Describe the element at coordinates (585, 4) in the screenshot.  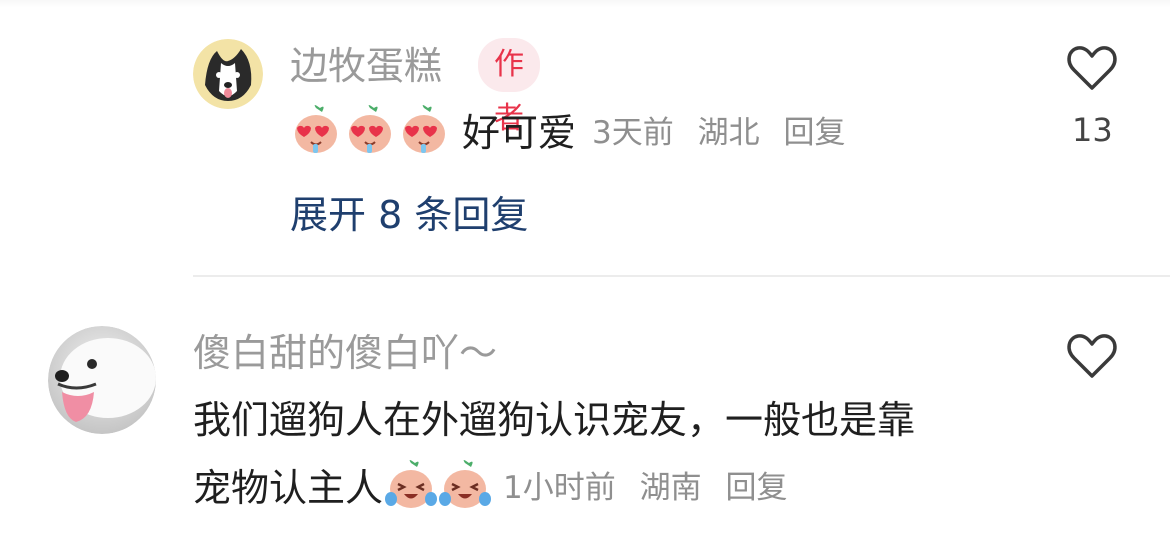
I see `top-edge` at that location.